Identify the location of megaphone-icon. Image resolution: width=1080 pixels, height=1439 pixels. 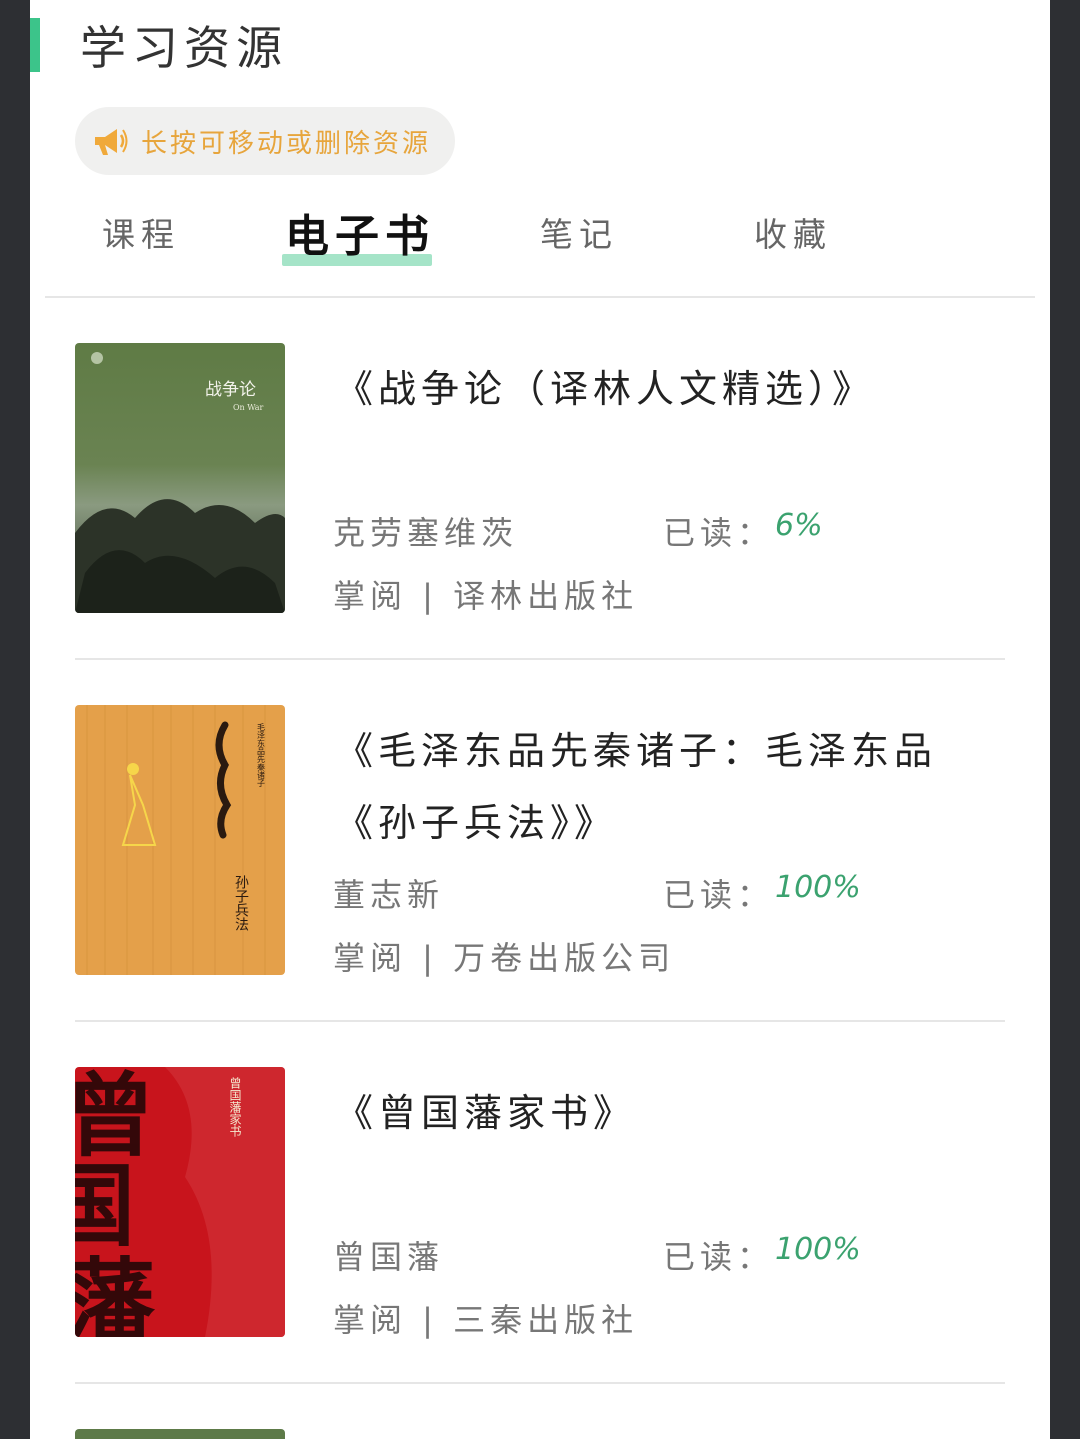
(111, 142).